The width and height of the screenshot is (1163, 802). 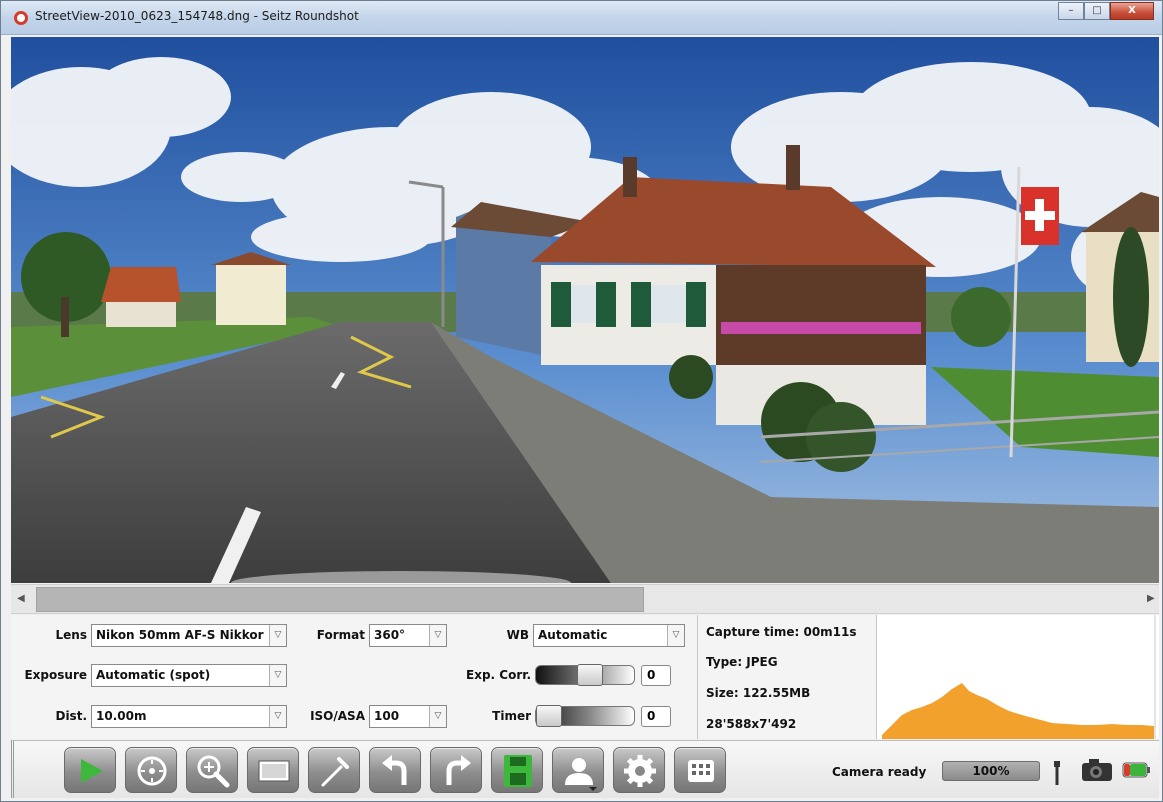 What do you see at coordinates (153, 675) in the screenshot?
I see `exposure-value: Automatic (spot)` at bounding box center [153, 675].